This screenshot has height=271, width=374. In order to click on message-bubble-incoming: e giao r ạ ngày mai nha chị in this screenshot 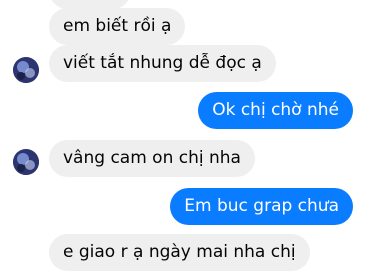, I will do `click(179, 252)`.